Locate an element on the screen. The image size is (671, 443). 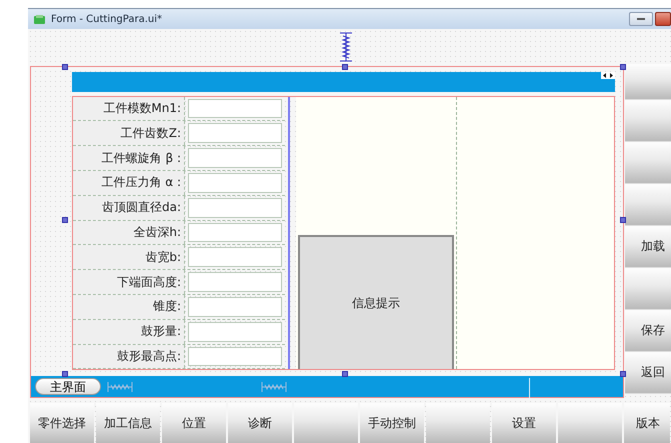
nav-button: 设置 is located at coordinates (524, 423).